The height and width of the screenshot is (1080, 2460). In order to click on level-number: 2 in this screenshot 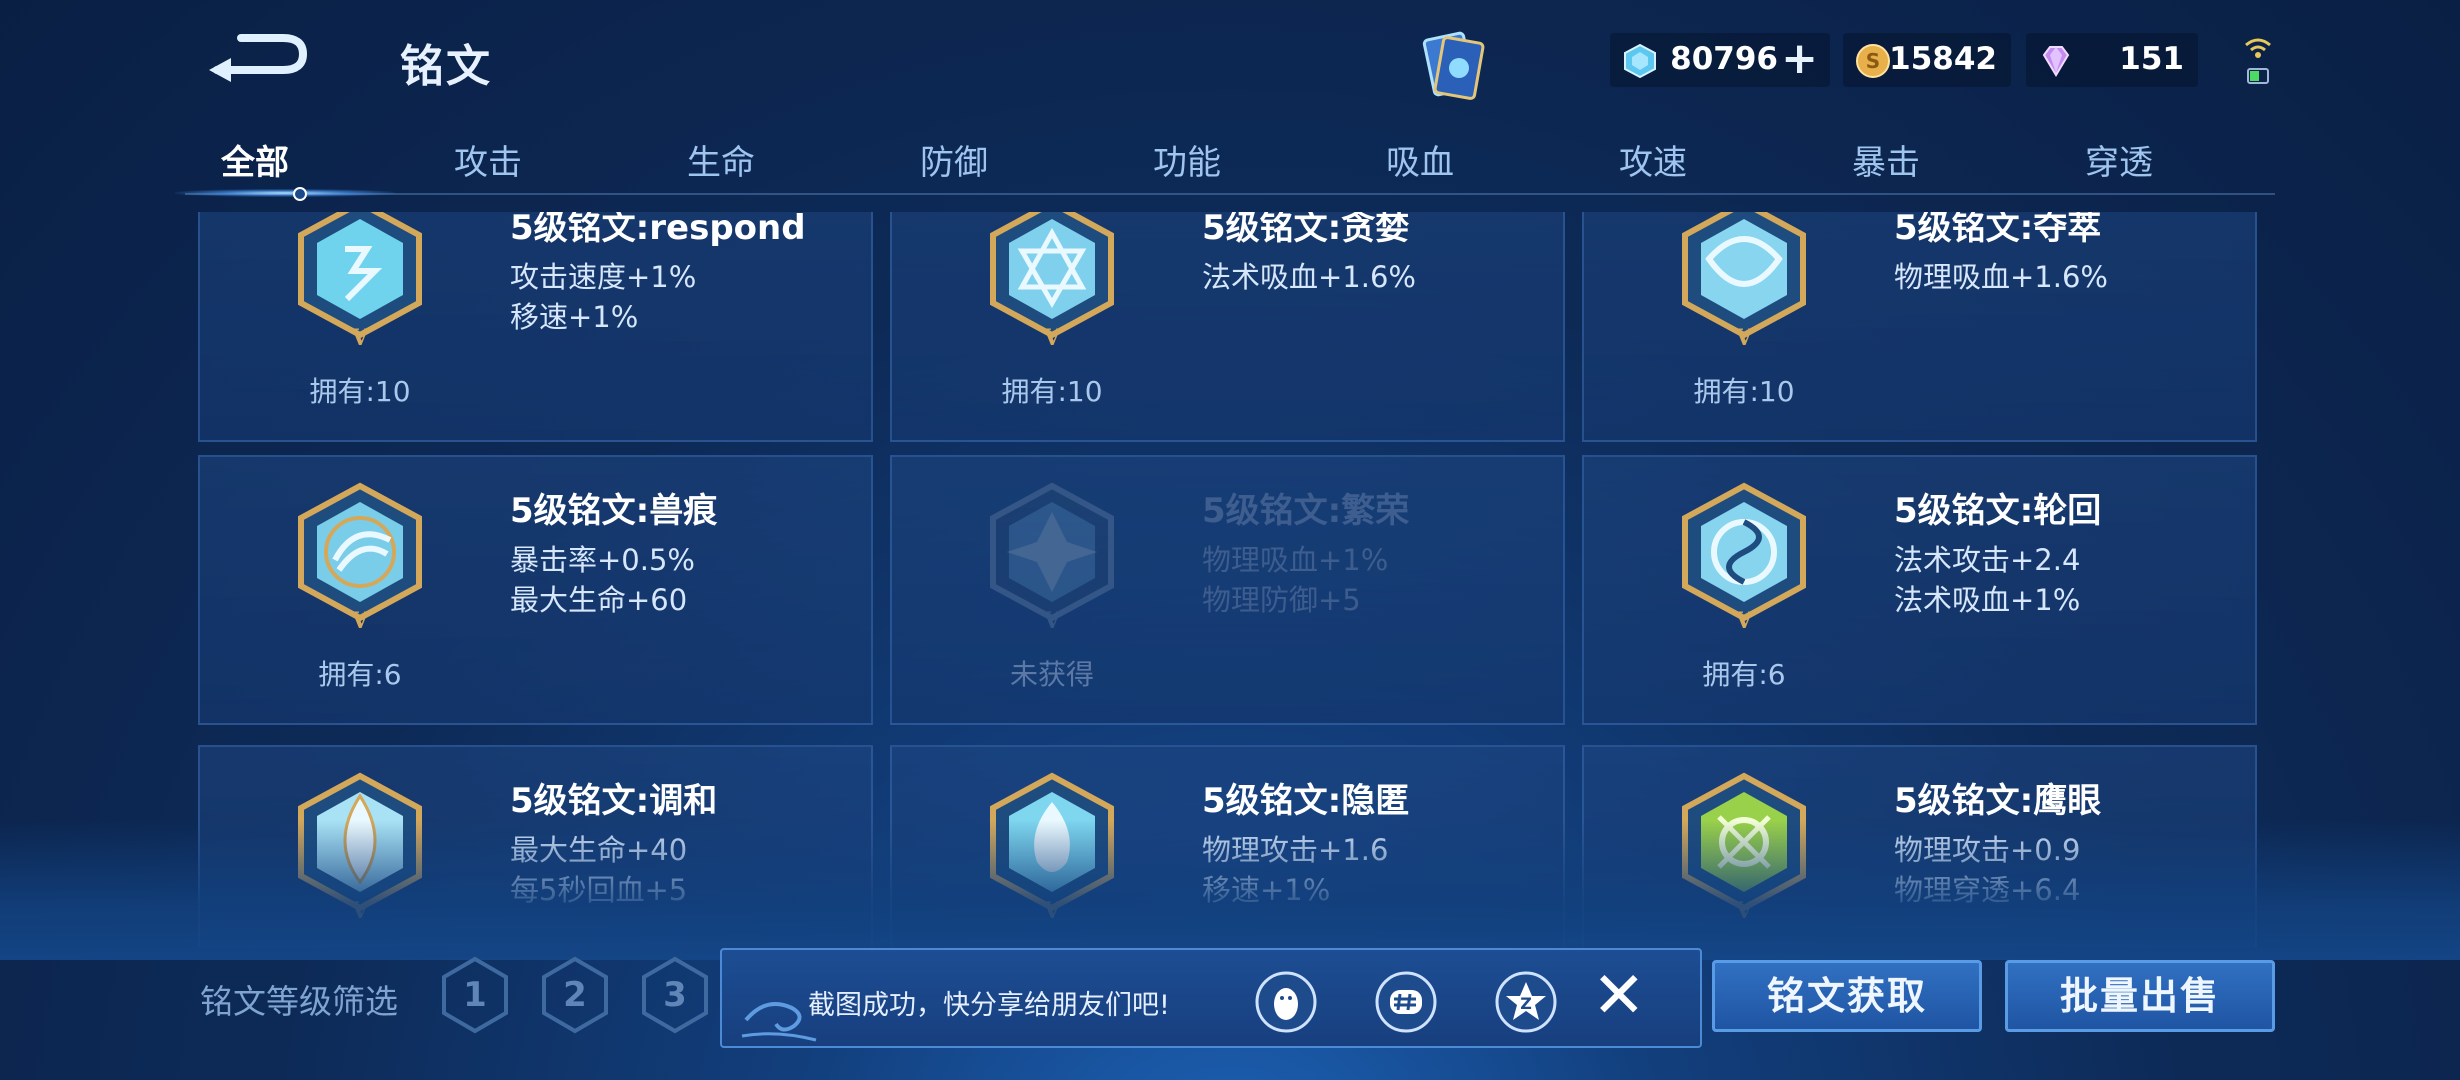, I will do `click(575, 995)`.